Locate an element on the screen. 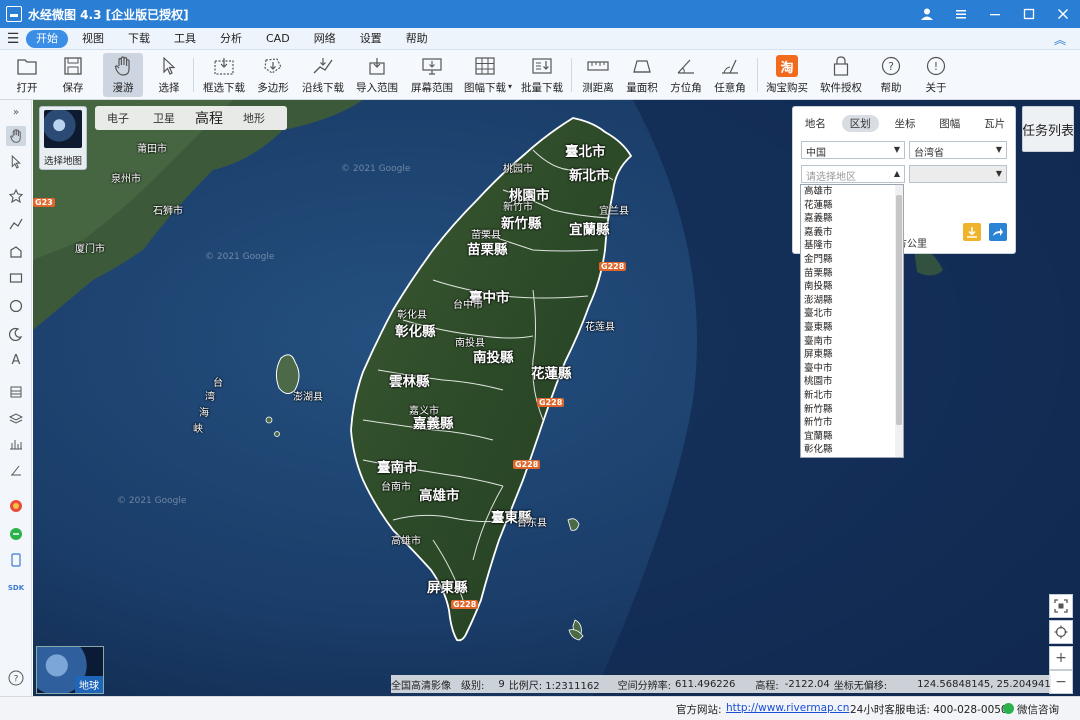 This screenshot has width=1080, height=720. marker-icon is located at coordinates (16, 196).